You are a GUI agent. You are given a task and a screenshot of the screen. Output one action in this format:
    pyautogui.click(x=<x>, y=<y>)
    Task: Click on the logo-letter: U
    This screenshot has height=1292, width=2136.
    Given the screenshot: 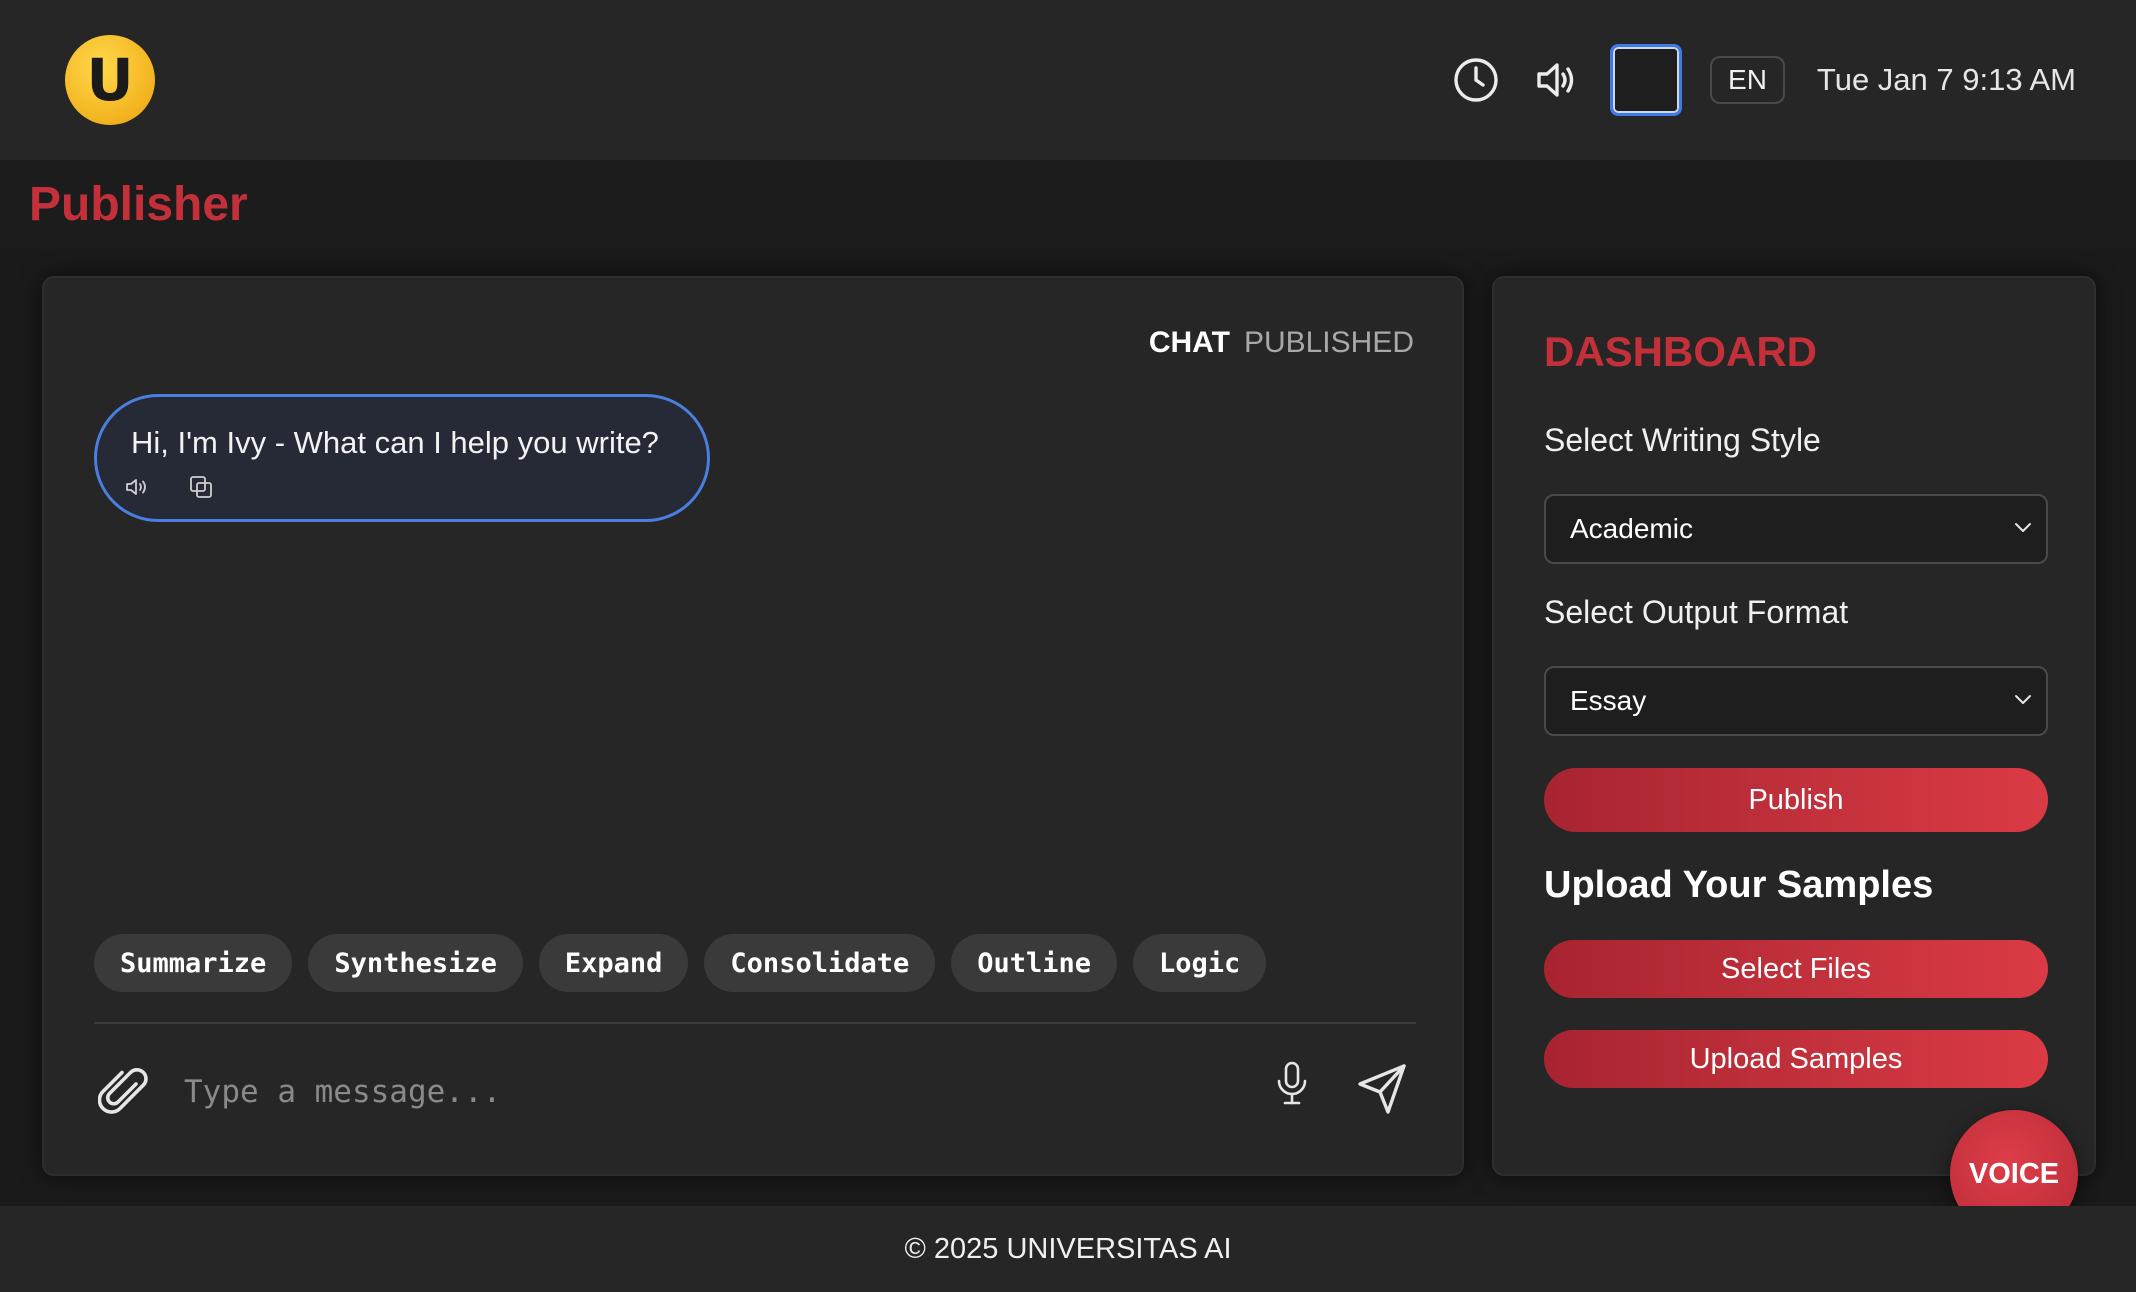 What is the action you would take?
    pyautogui.click(x=110, y=80)
    